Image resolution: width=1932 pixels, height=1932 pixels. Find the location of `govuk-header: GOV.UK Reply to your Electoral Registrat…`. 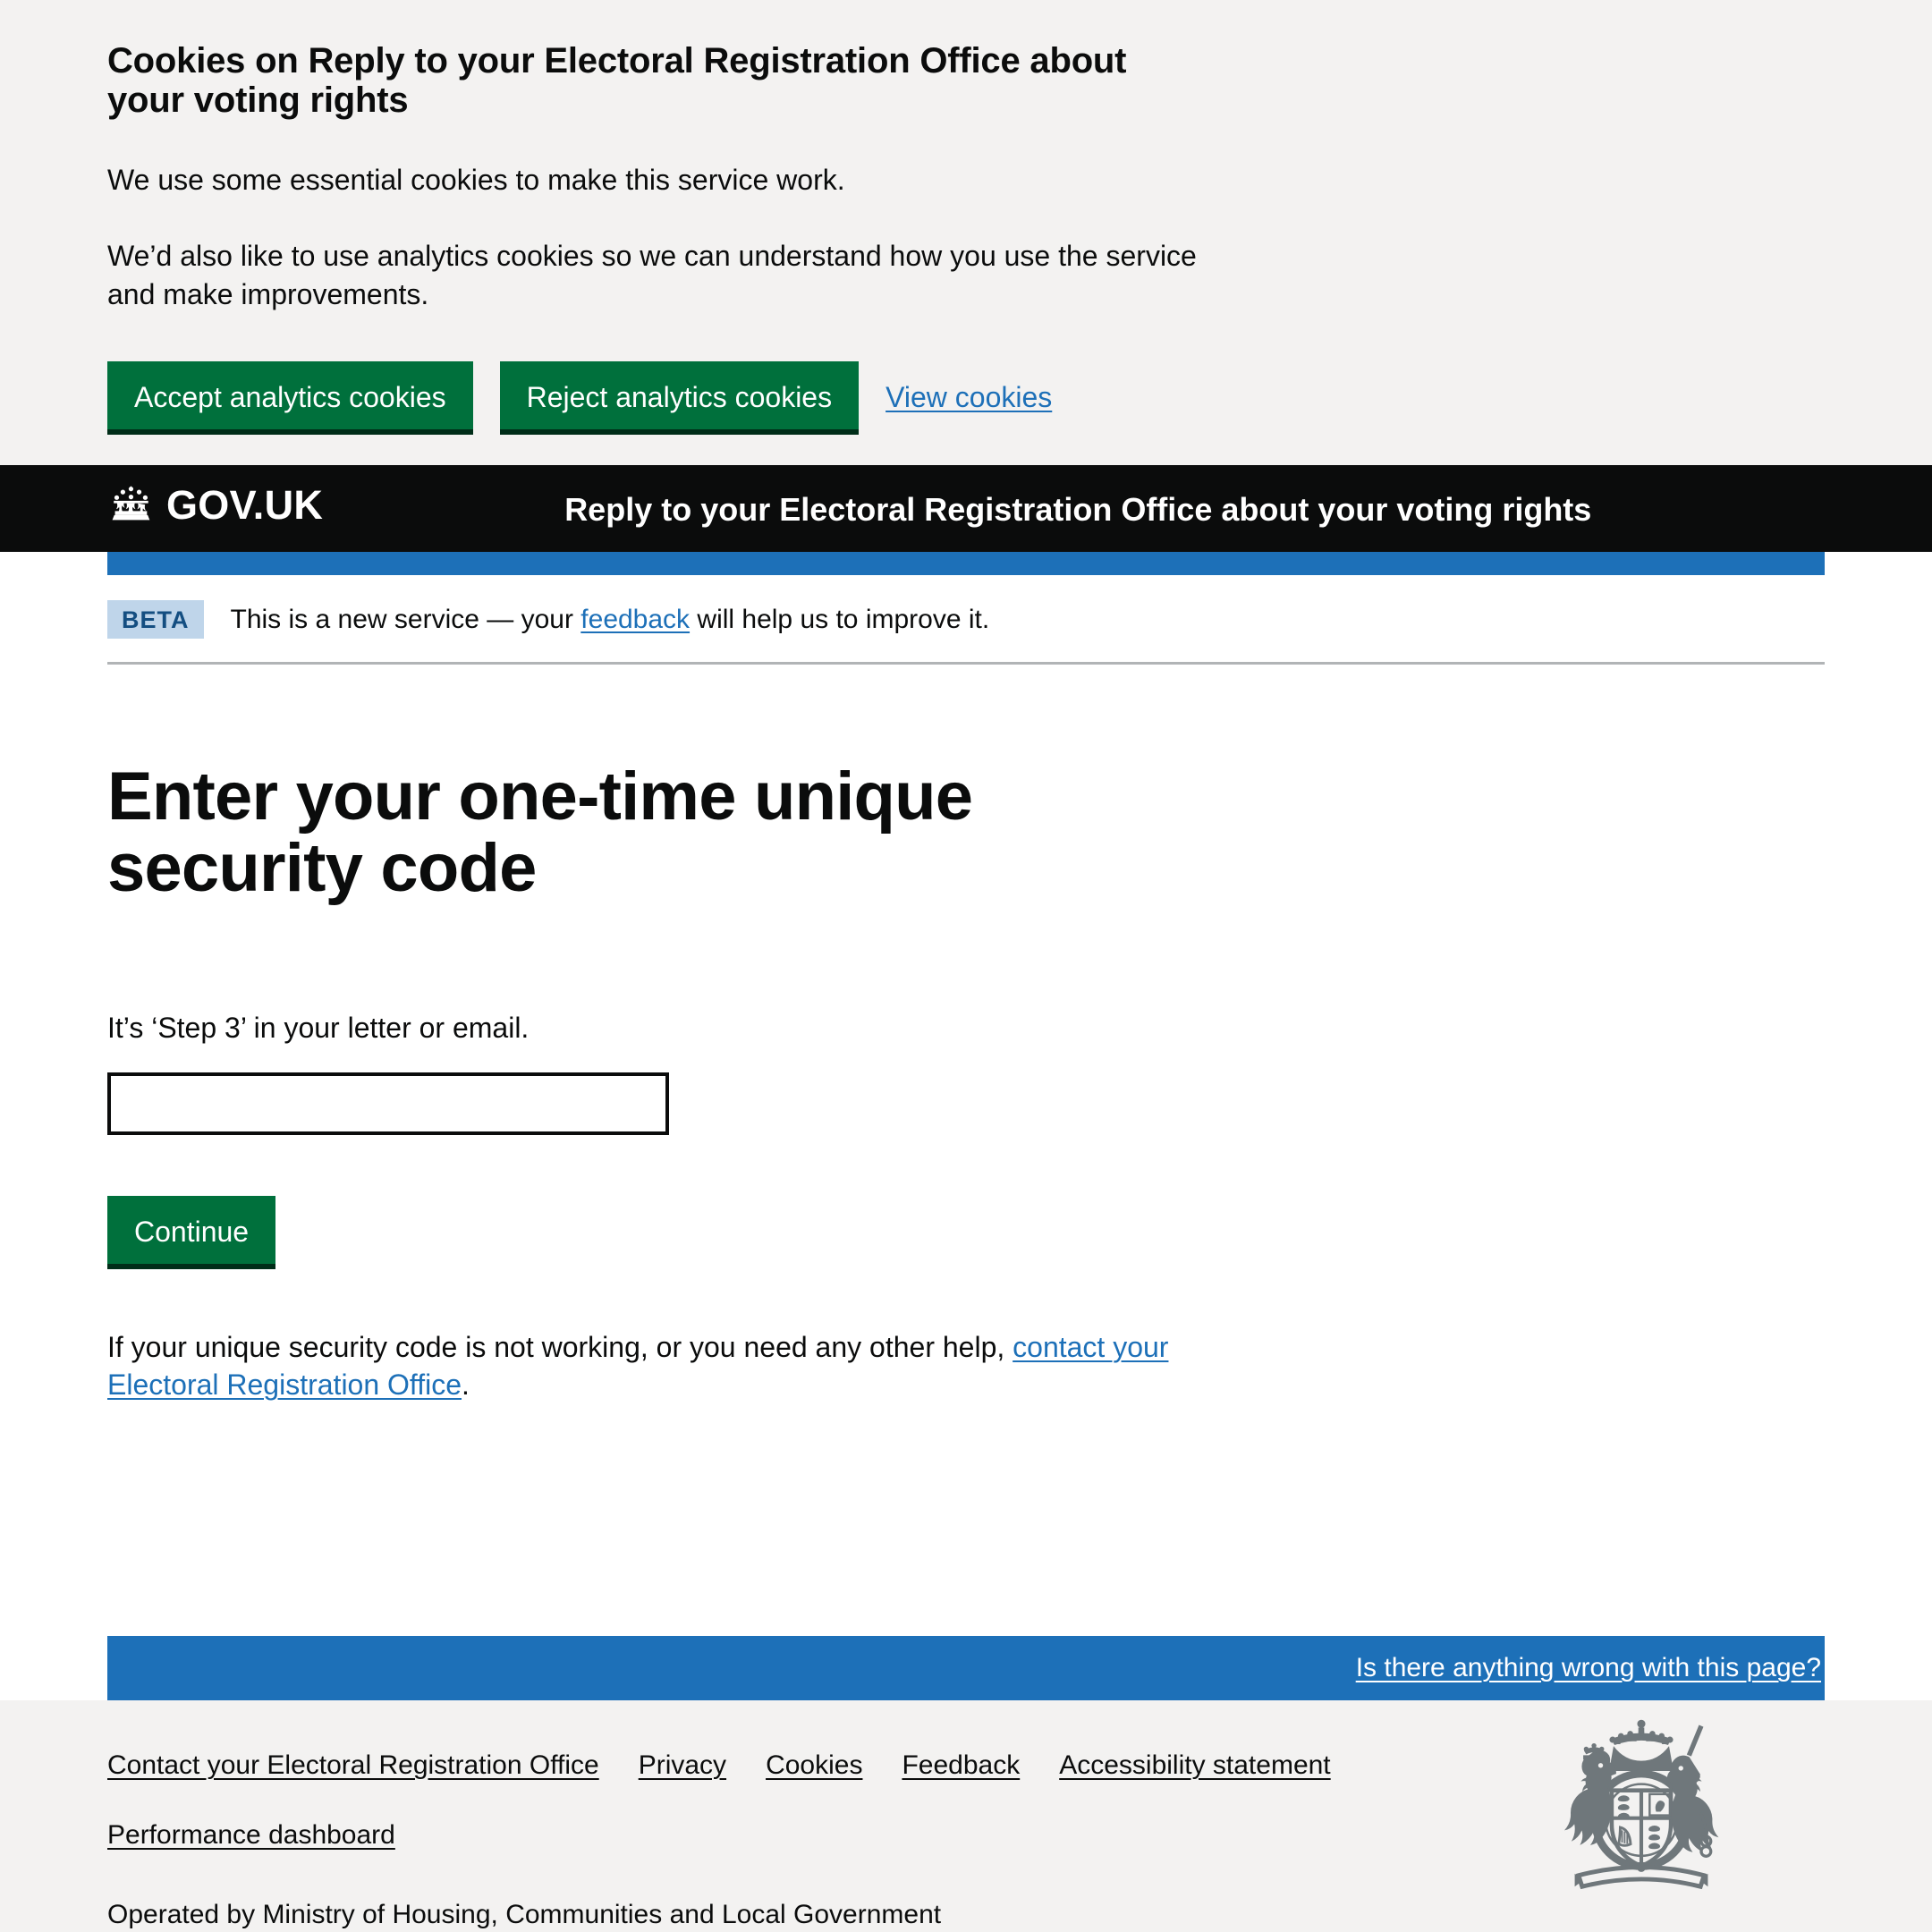

govuk-header: GOV.UK Reply to your Electoral Registrat… is located at coordinates (966, 508).